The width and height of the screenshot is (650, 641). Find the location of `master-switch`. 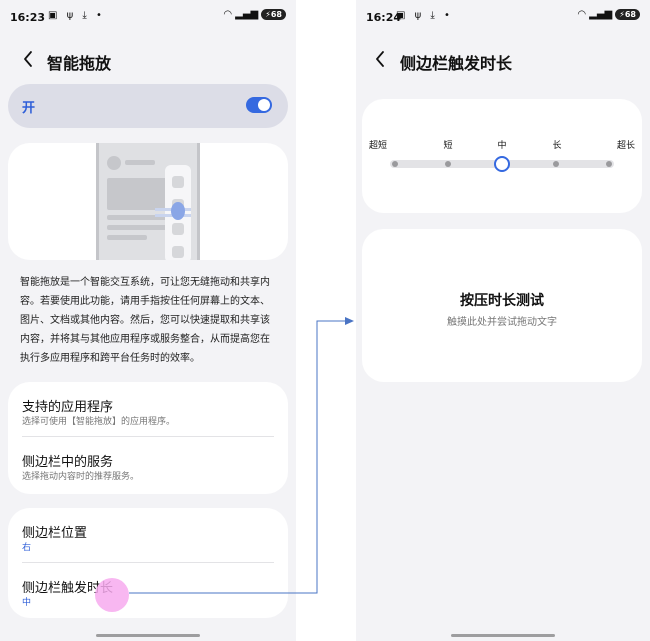

master-switch is located at coordinates (259, 105).